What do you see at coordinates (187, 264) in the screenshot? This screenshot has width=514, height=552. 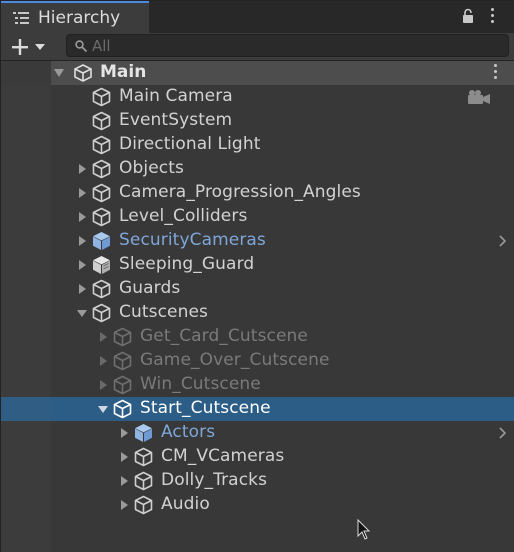 I see `hierarchy-row-label: Sleeping_Guard` at bounding box center [187, 264].